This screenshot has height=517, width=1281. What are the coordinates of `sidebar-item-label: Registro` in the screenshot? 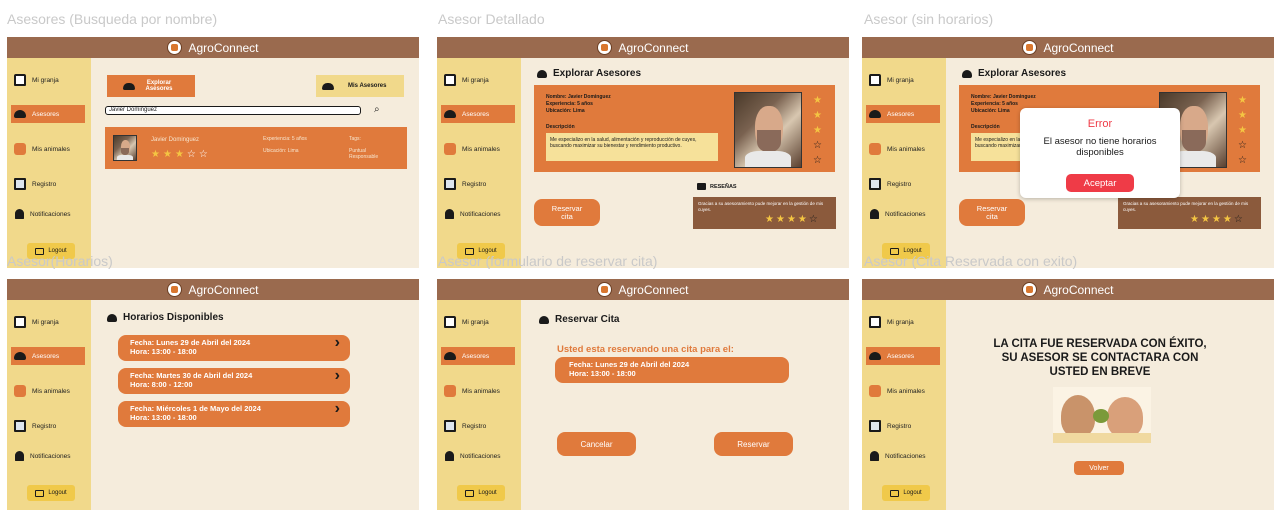 It's located at (474, 184).